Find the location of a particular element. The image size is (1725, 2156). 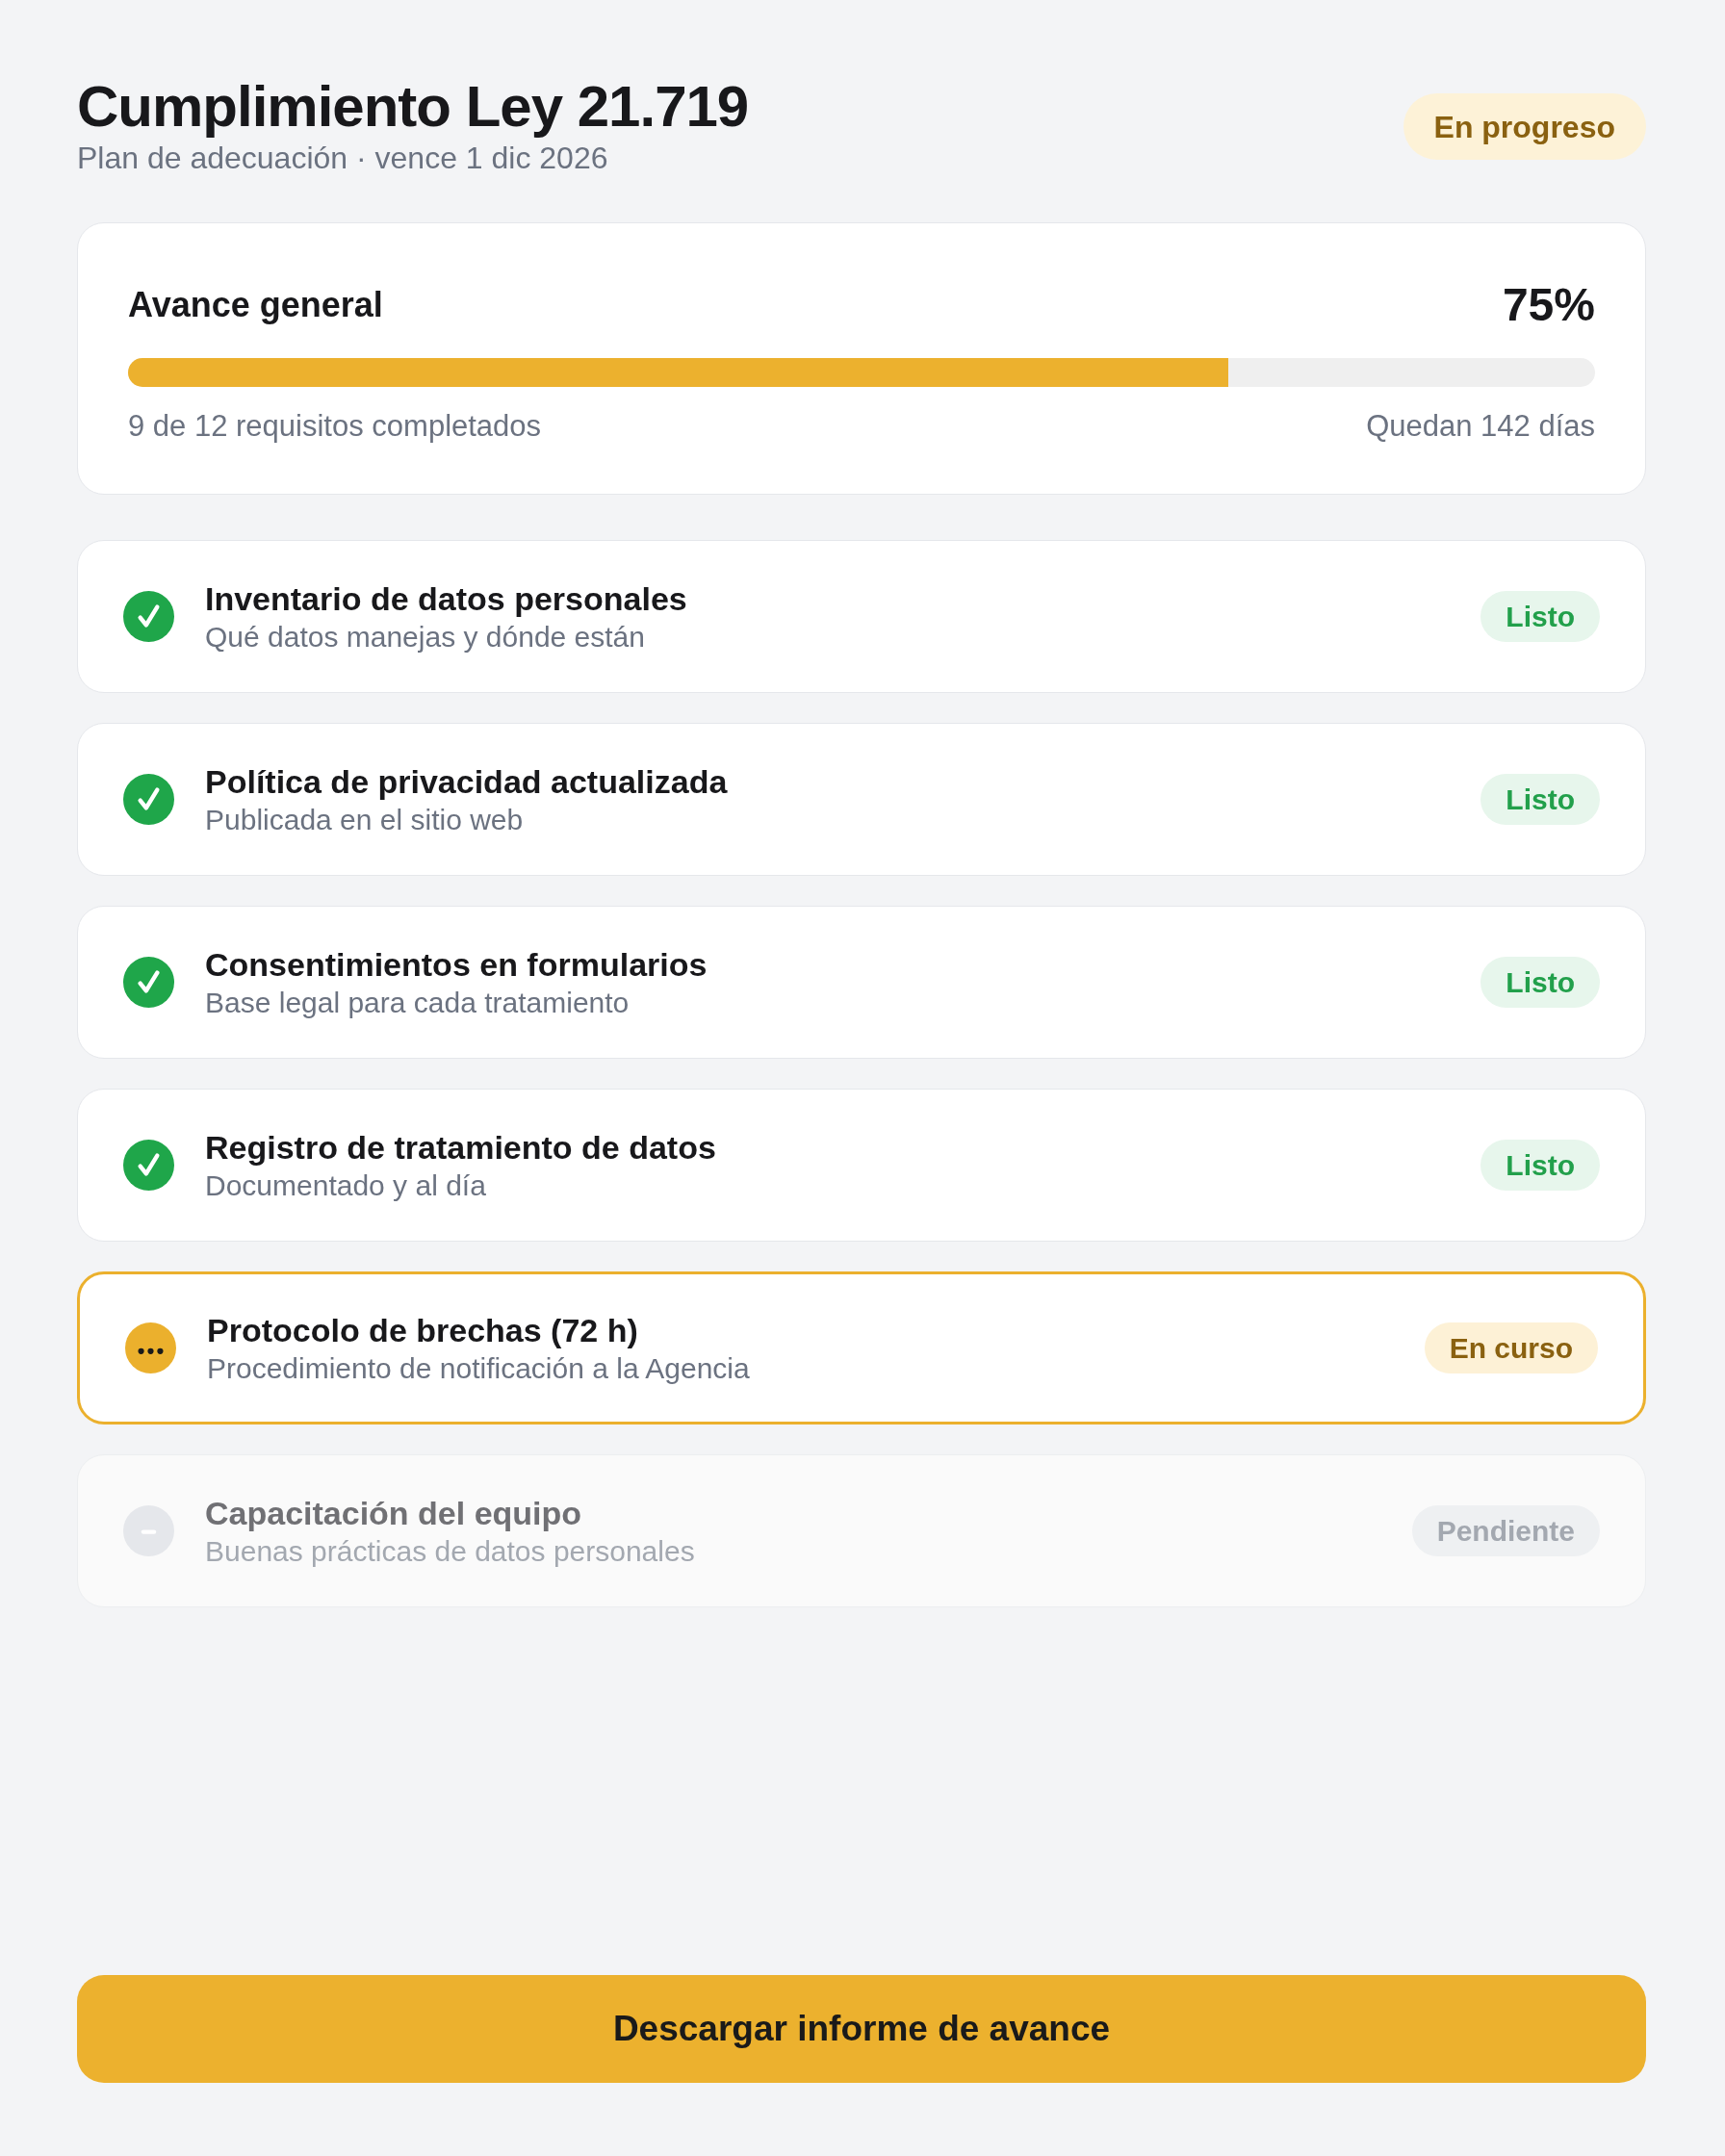

page-title: Cumplimiento Ley 21.719 is located at coordinates (413, 107).